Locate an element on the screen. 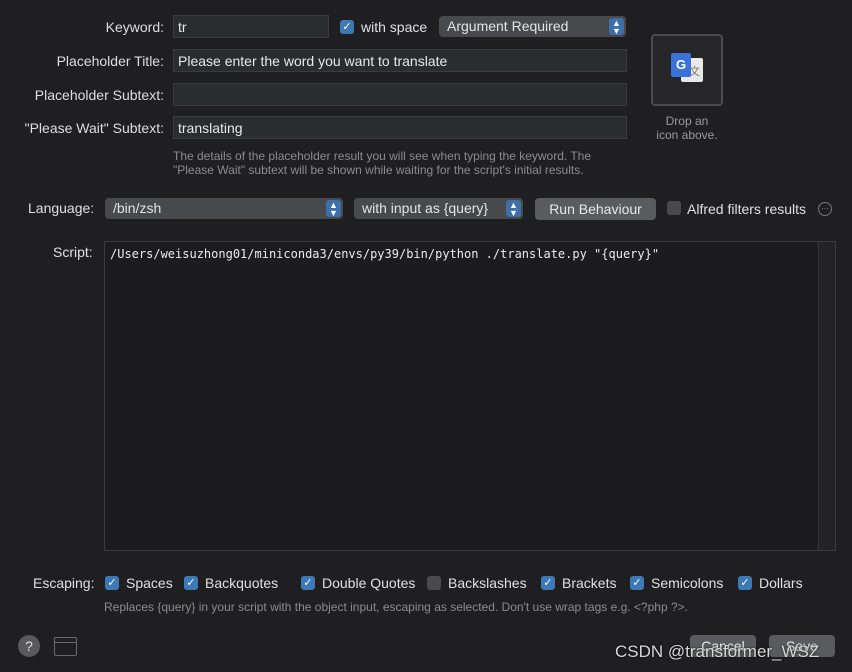 The width and height of the screenshot is (852, 672). with-space-checkbox: ✓ is located at coordinates (347, 27).